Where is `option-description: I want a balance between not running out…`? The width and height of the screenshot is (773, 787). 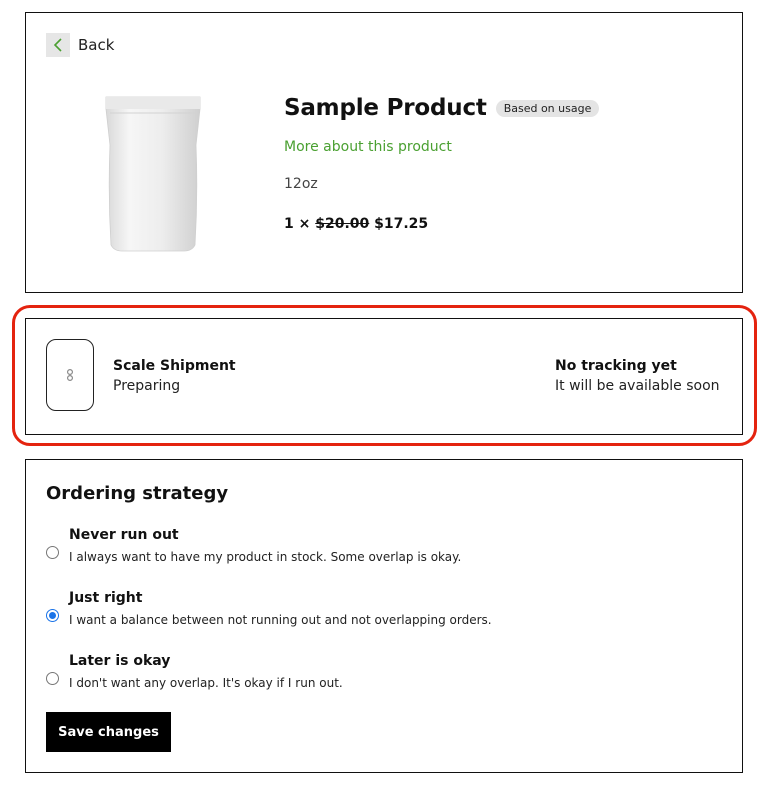
option-description: I want a balance between not running out… is located at coordinates (280, 620).